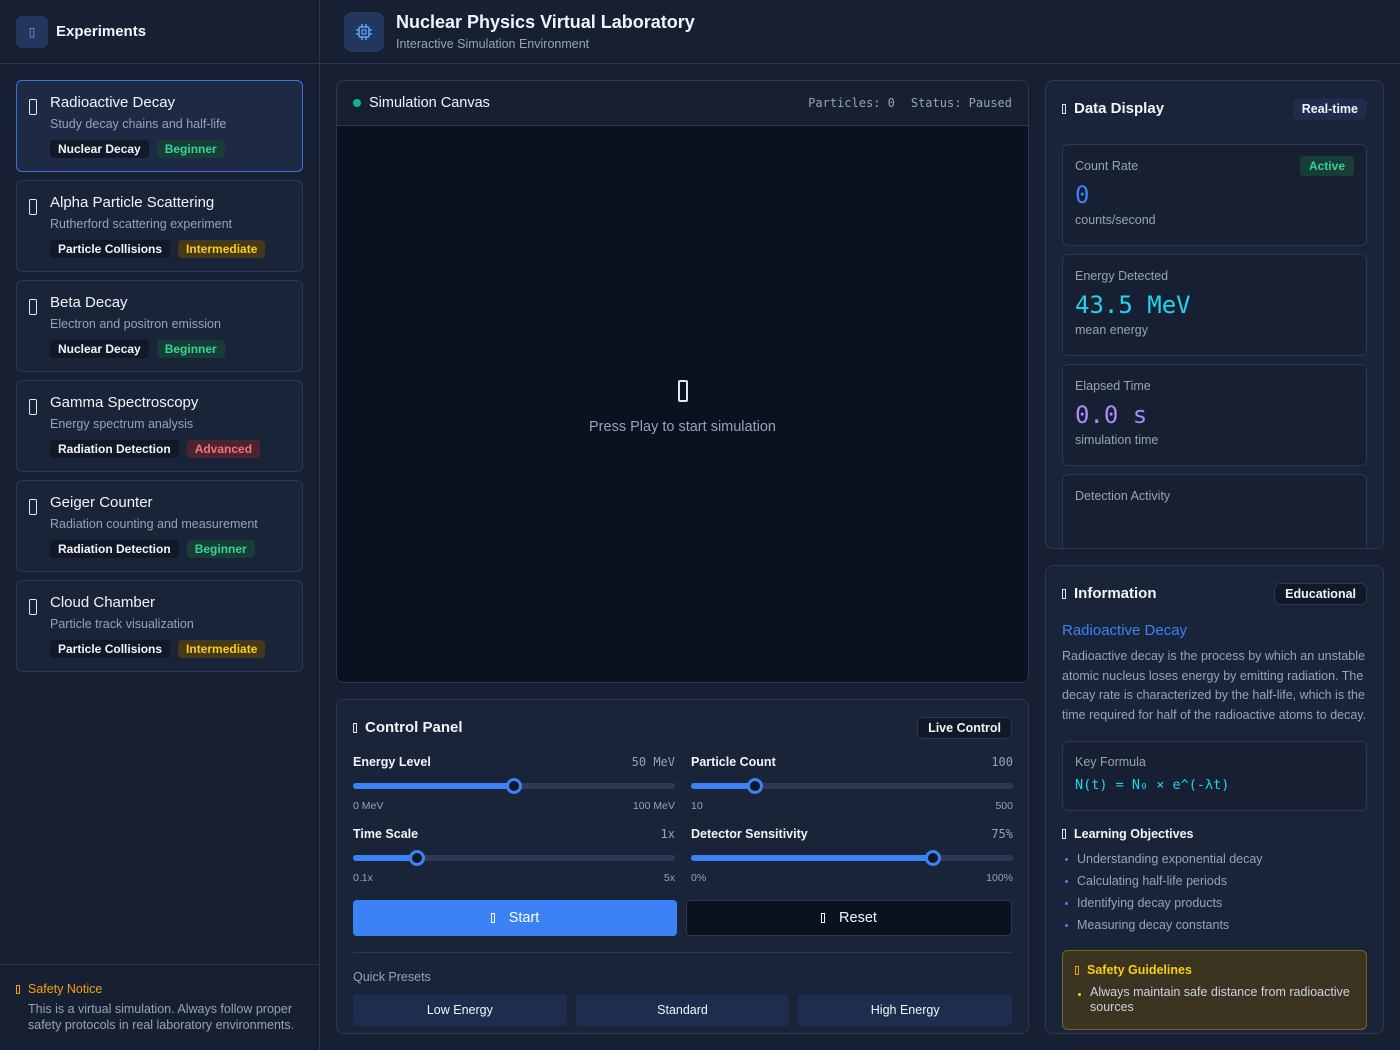 The width and height of the screenshot is (1400, 1050). I want to click on slider-min: 10, so click(697, 806).